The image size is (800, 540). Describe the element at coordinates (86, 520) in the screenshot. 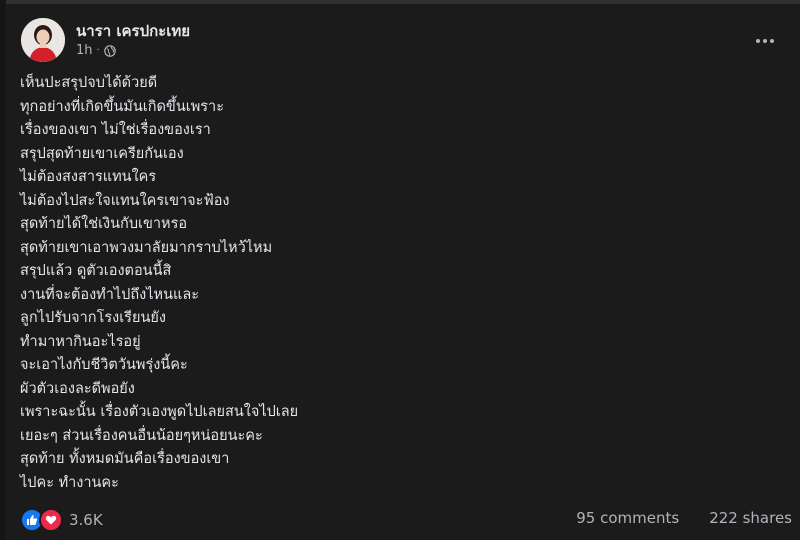

I see `reaction-count: 3.6K` at that location.